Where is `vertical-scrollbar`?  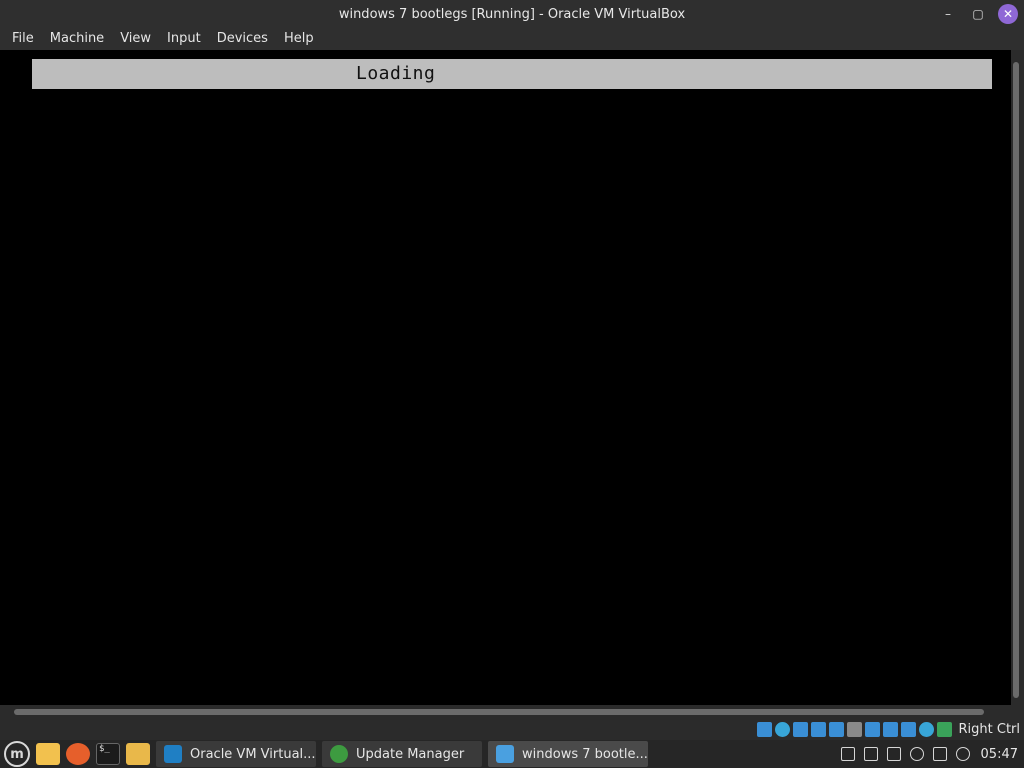
vertical-scrollbar is located at coordinates (1016, 380).